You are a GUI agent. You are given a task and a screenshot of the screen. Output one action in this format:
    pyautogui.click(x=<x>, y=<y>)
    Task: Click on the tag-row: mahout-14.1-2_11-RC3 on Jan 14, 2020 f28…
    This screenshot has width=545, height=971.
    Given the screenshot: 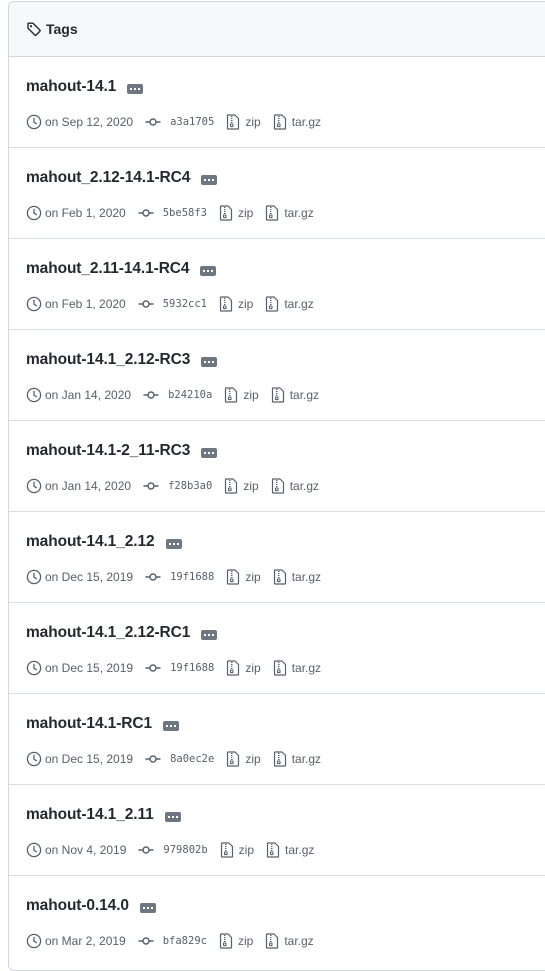 What is the action you would take?
    pyautogui.click(x=277, y=466)
    